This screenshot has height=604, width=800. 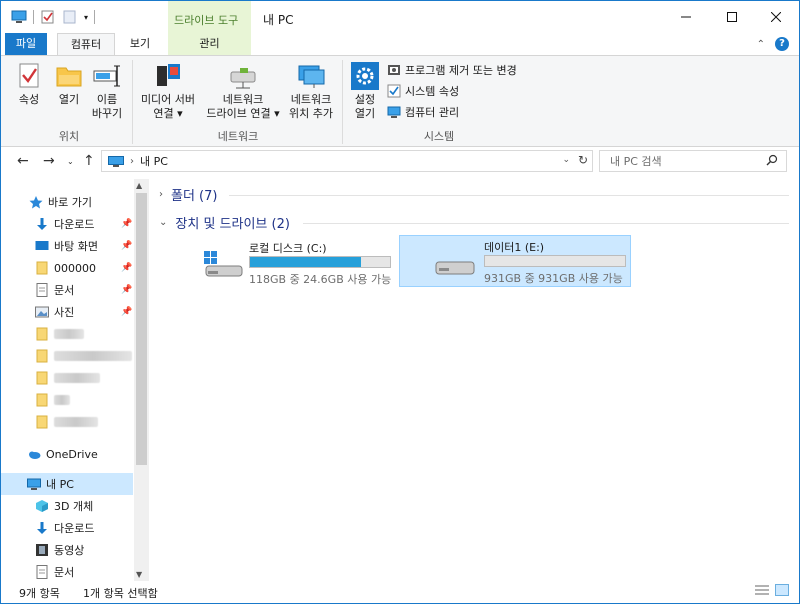 I want to click on properties-icon, so click(x=29, y=76).